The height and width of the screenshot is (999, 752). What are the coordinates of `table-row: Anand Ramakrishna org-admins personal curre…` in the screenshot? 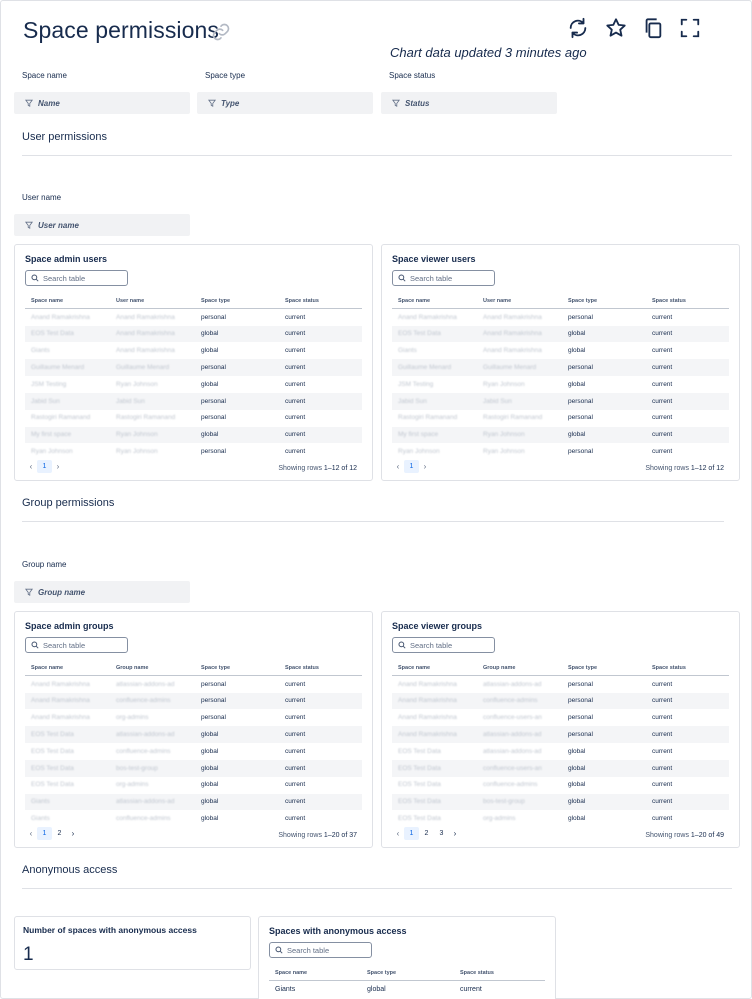 It's located at (193, 718).